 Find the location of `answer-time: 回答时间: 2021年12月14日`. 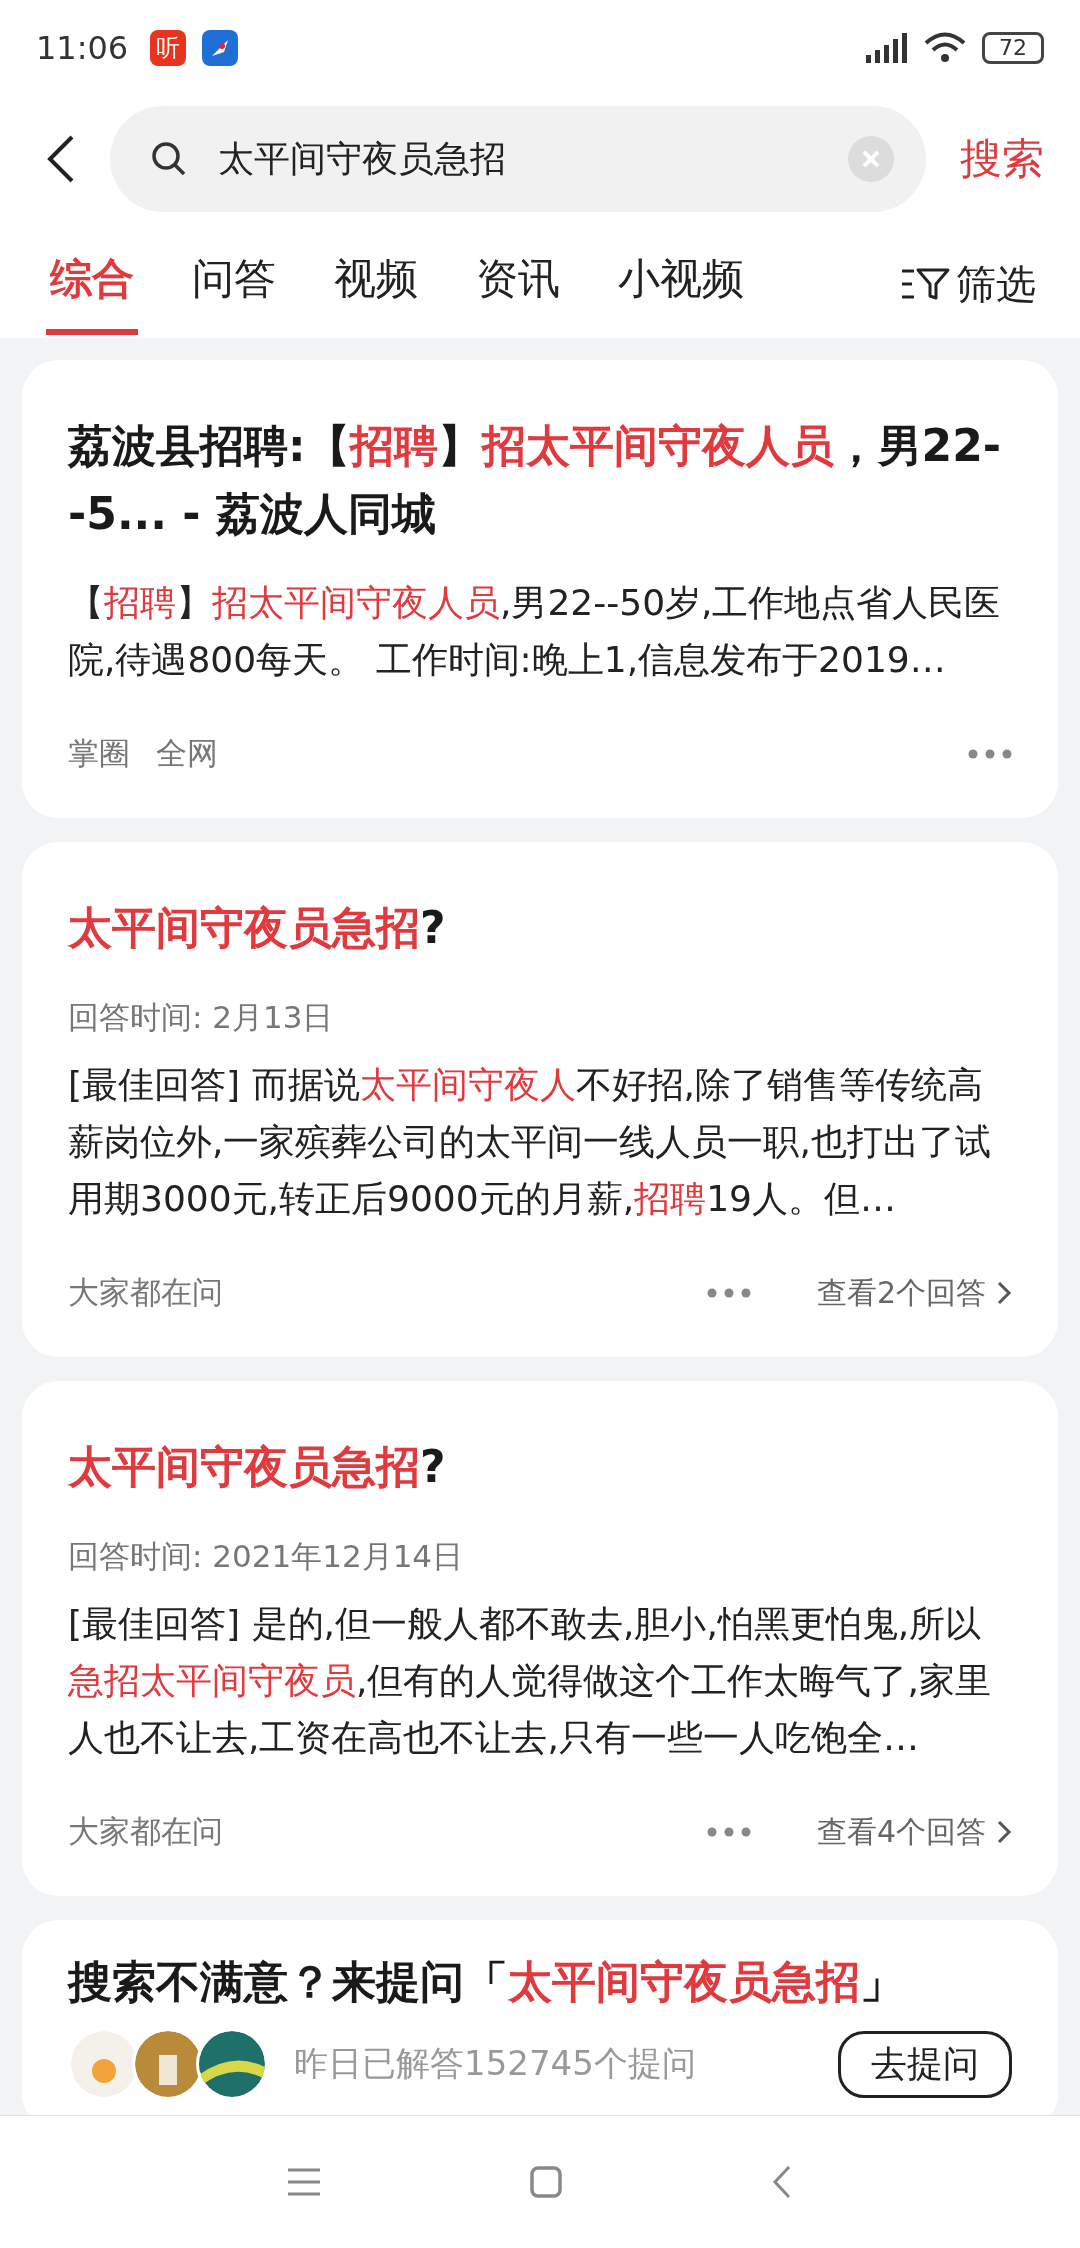

answer-time: 回答时间: 2021年12月14日 is located at coordinates (266, 1556).